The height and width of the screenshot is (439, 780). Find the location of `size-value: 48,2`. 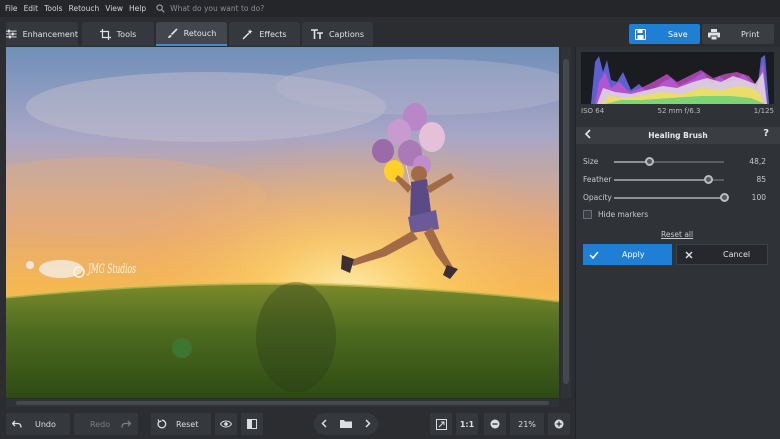

size-value: 48,2 is located at coordinates (757, 161).